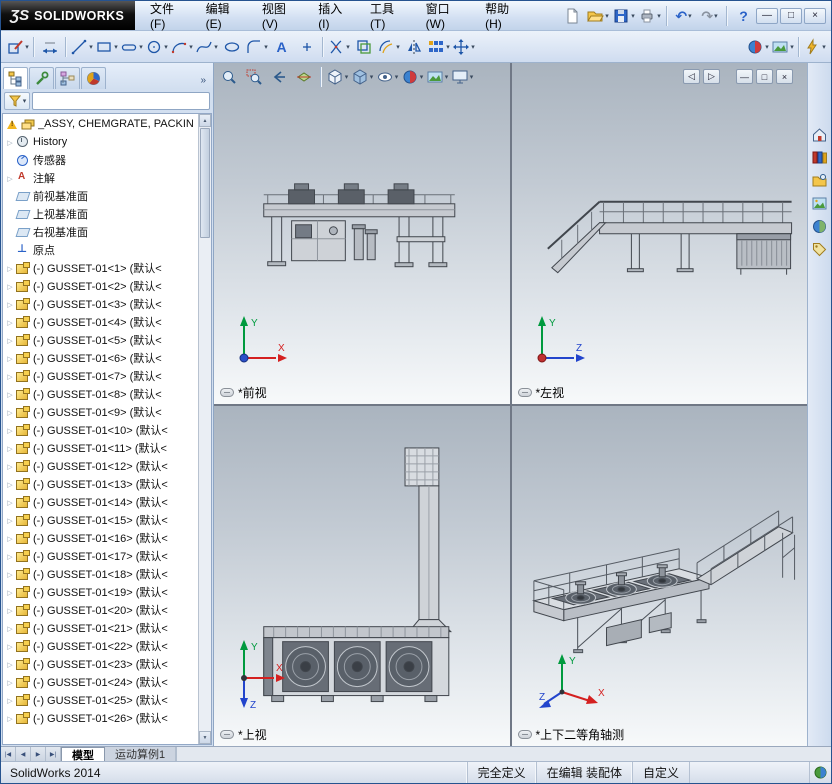 The height and width of the screenshot is (784, 832). What do you see at coordinates (413, 46) in the screenshot?
I see `mirror-entities-button` at bounding box center [413, 46].